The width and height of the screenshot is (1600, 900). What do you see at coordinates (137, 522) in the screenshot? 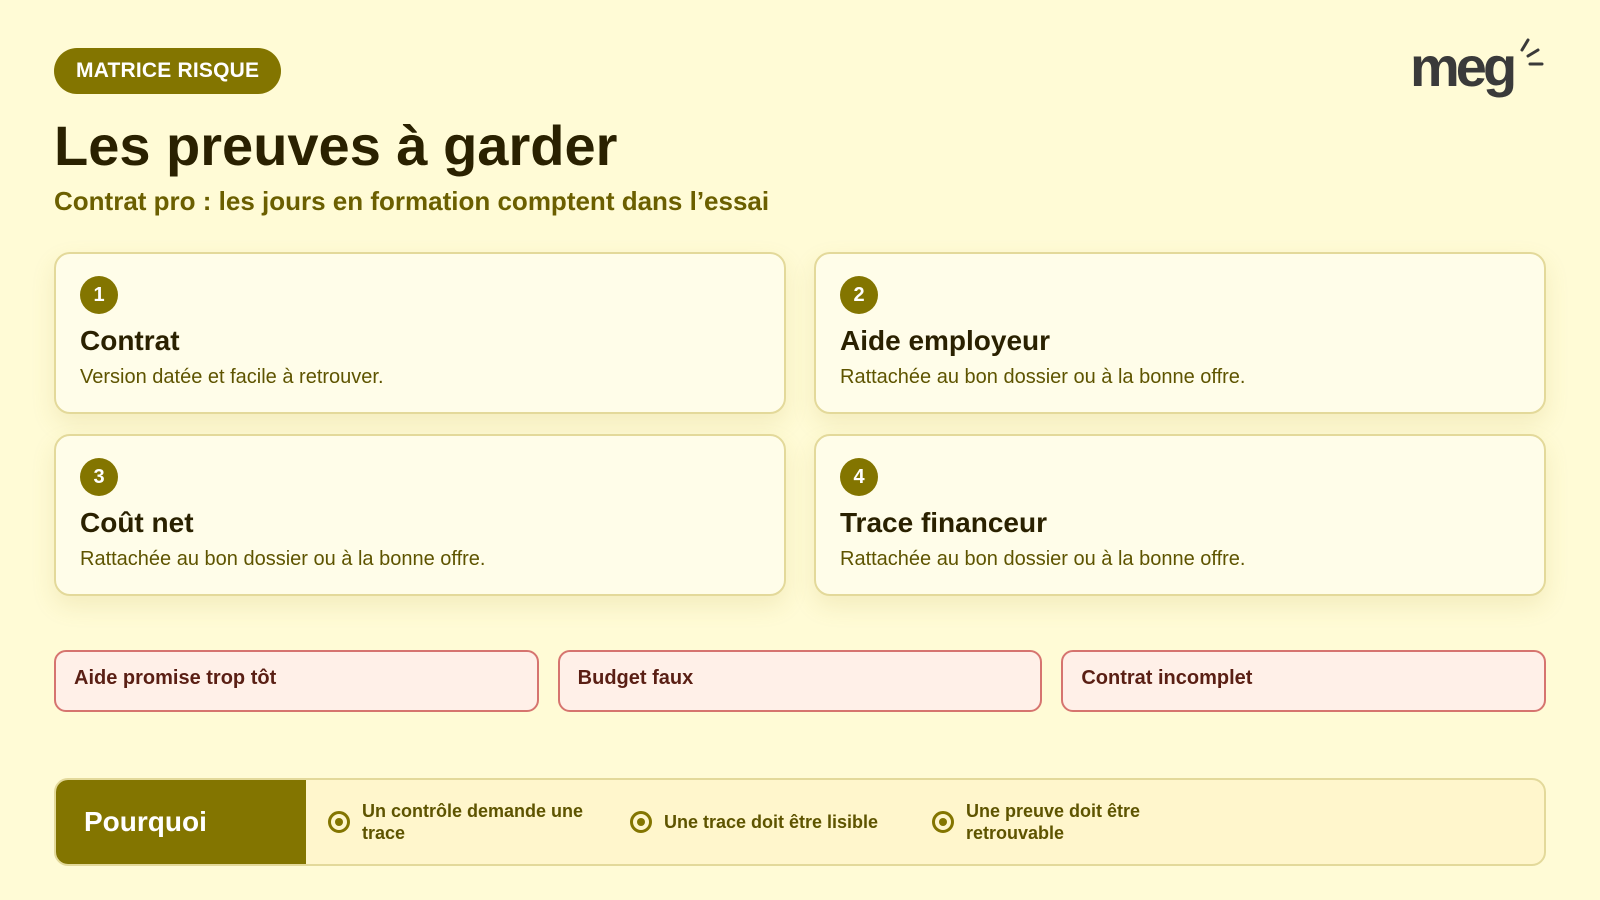
I see `card-title: Coût net` at bounding box center [137, 522].